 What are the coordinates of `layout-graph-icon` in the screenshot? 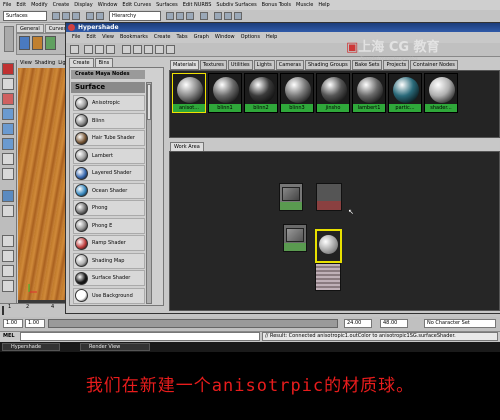 It's located at (8, 256).